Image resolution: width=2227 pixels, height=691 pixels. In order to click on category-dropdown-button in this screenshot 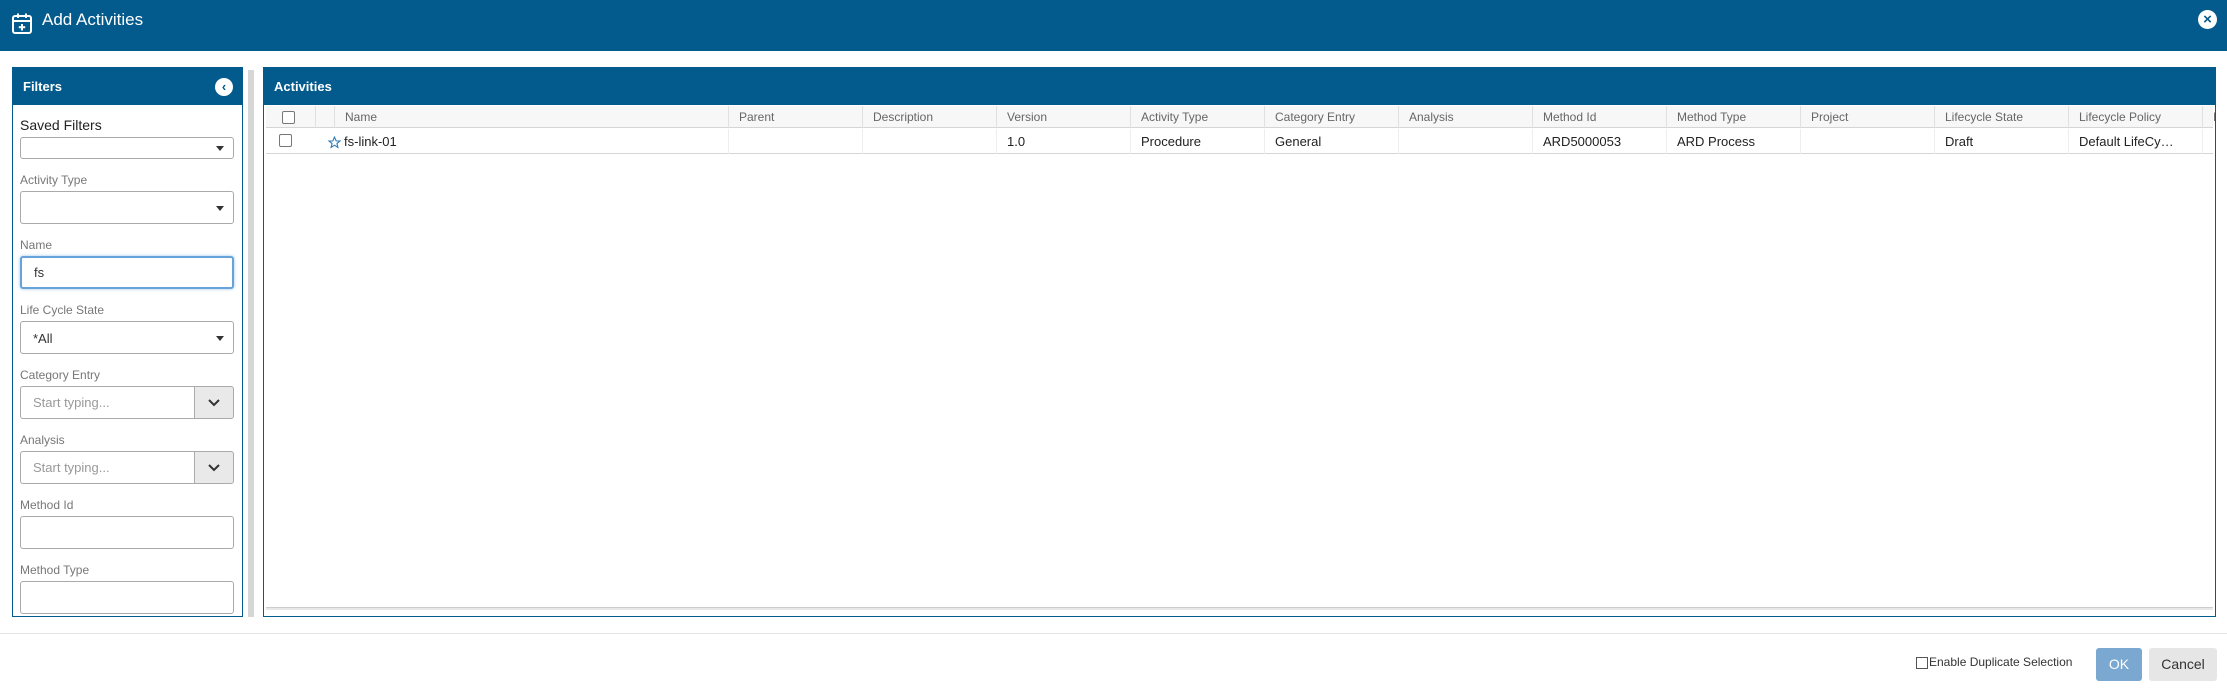, I will do `click(214, 402)`.